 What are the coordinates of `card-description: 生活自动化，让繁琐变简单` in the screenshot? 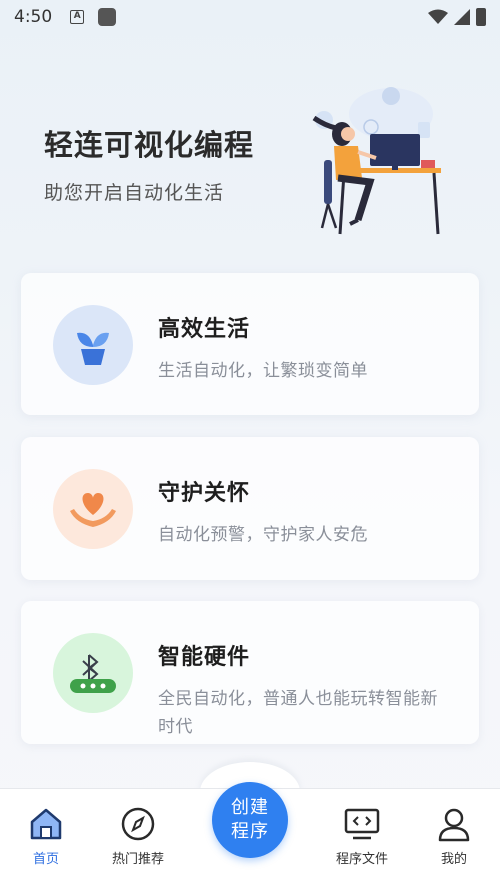 It's located at (263, 371).